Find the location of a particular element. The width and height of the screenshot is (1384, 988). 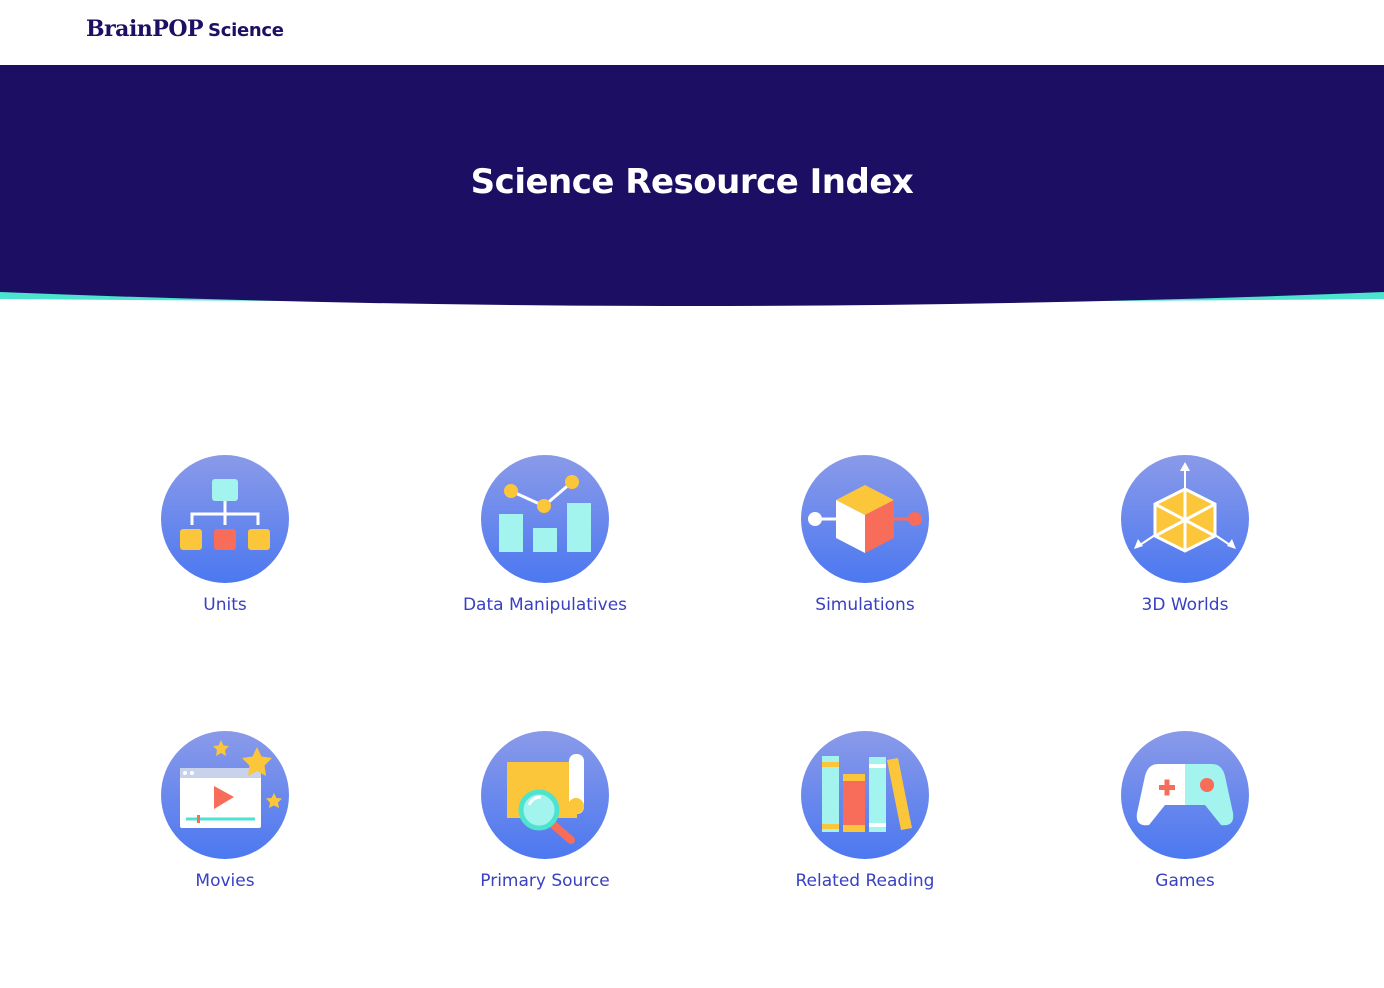

games-icon is located at coordinates (1185, 795).